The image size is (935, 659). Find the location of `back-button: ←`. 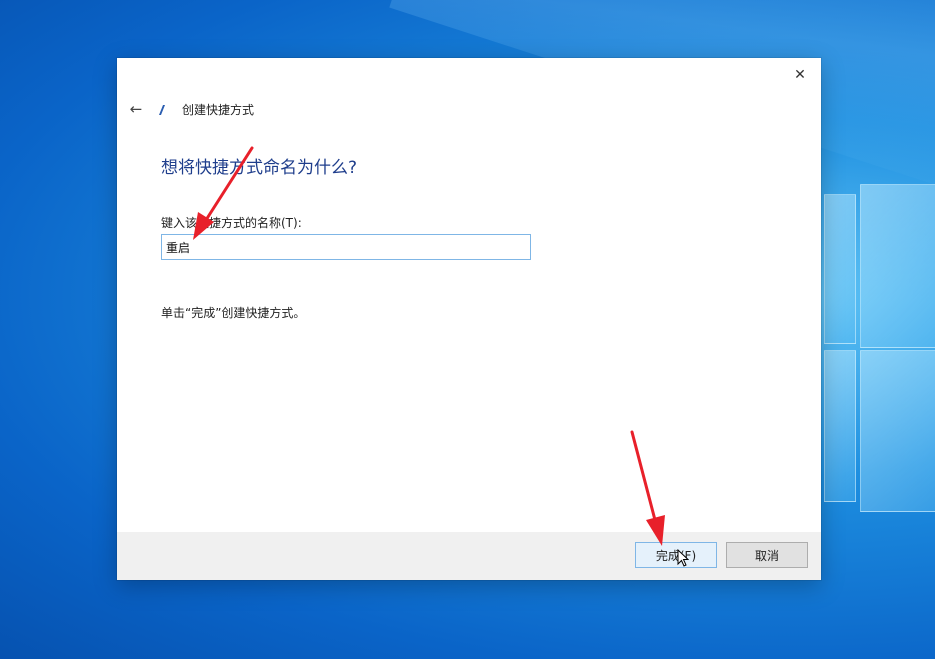

back-button: ← is located at coordinates (136, 109).